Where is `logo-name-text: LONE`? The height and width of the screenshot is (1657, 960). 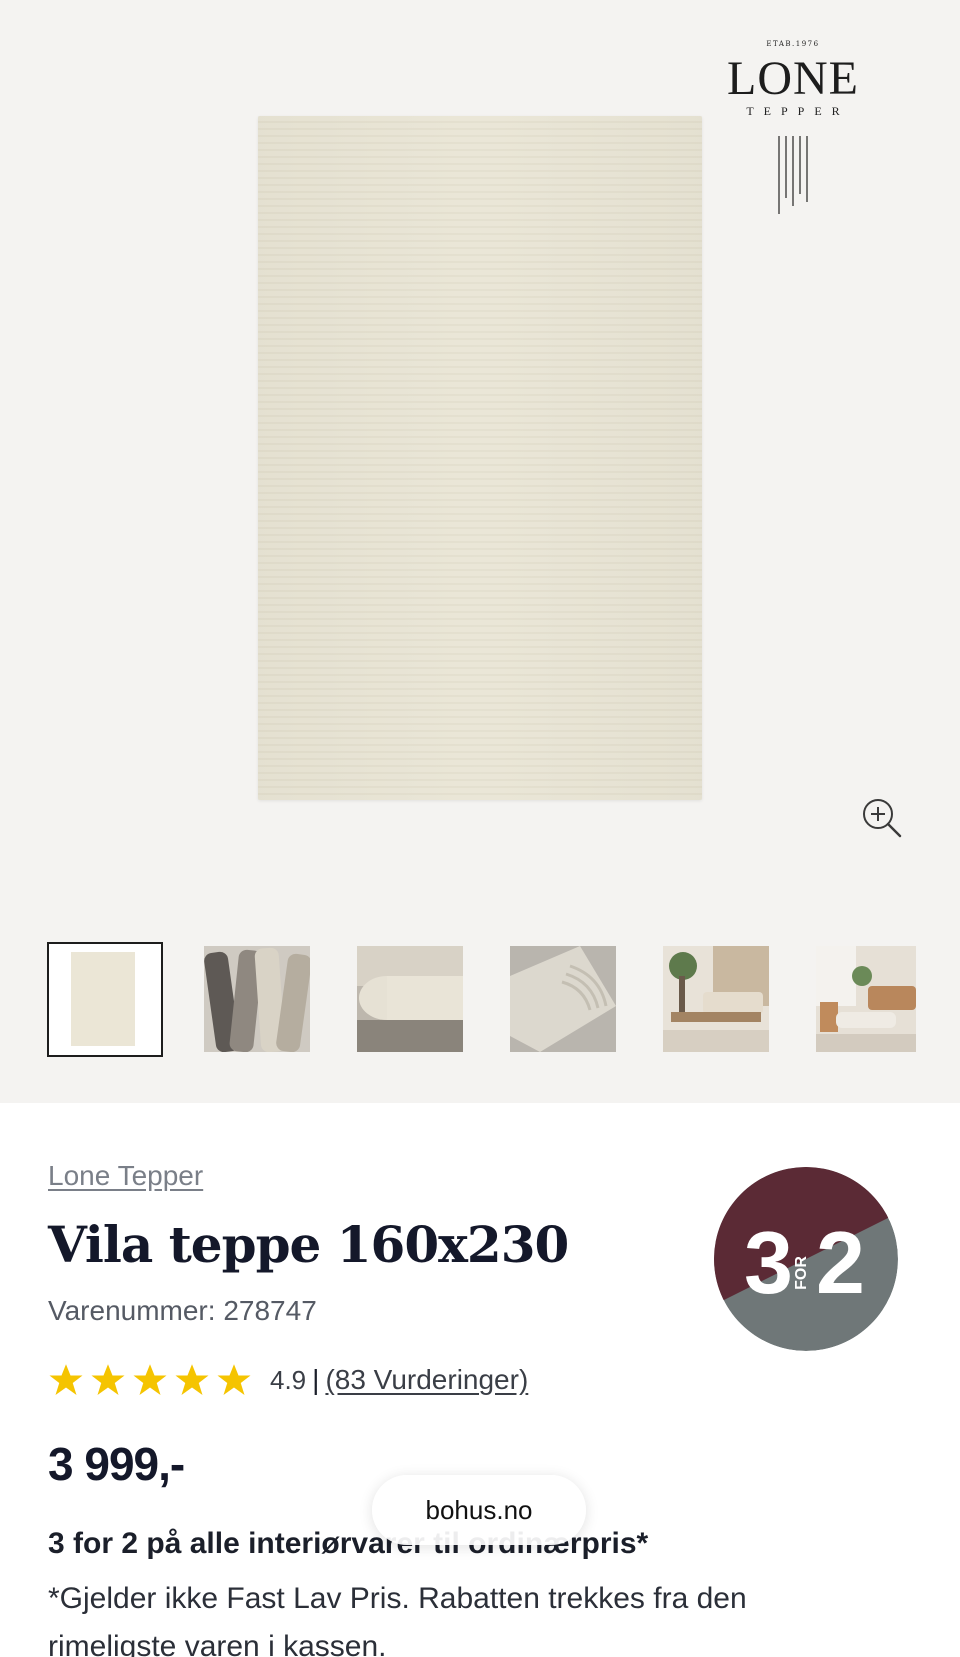 logo-name-text: LONE is located at coordinates (793, 78).